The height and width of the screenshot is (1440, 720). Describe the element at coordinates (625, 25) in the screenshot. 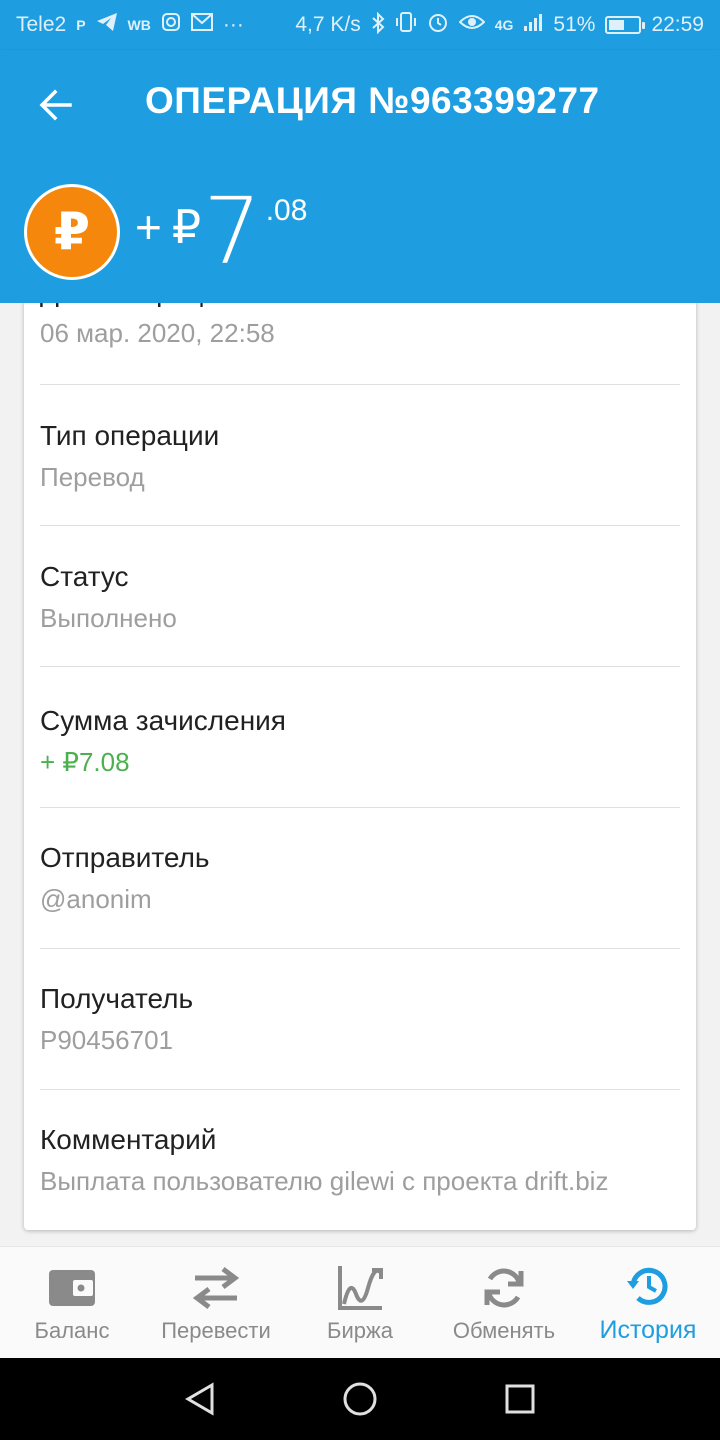

I see `battery-icon` at that location.